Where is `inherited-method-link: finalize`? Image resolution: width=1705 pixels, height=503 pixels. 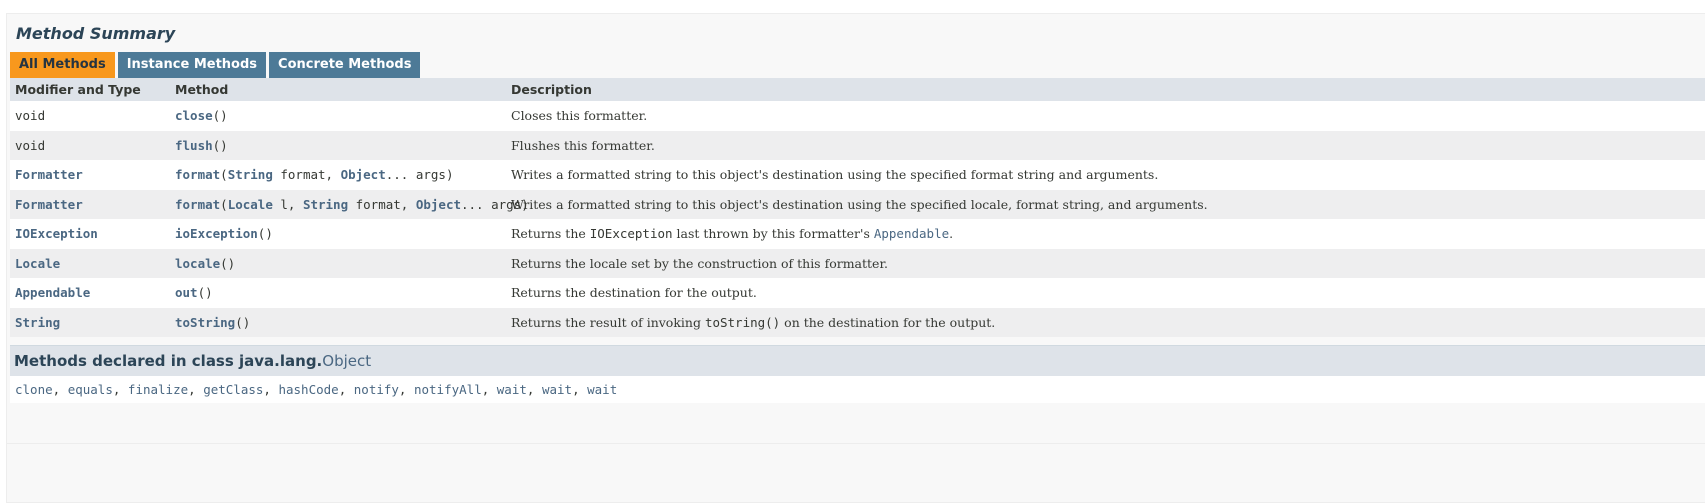
inherited-method-link: finalize is located at coordinates (158, 389).